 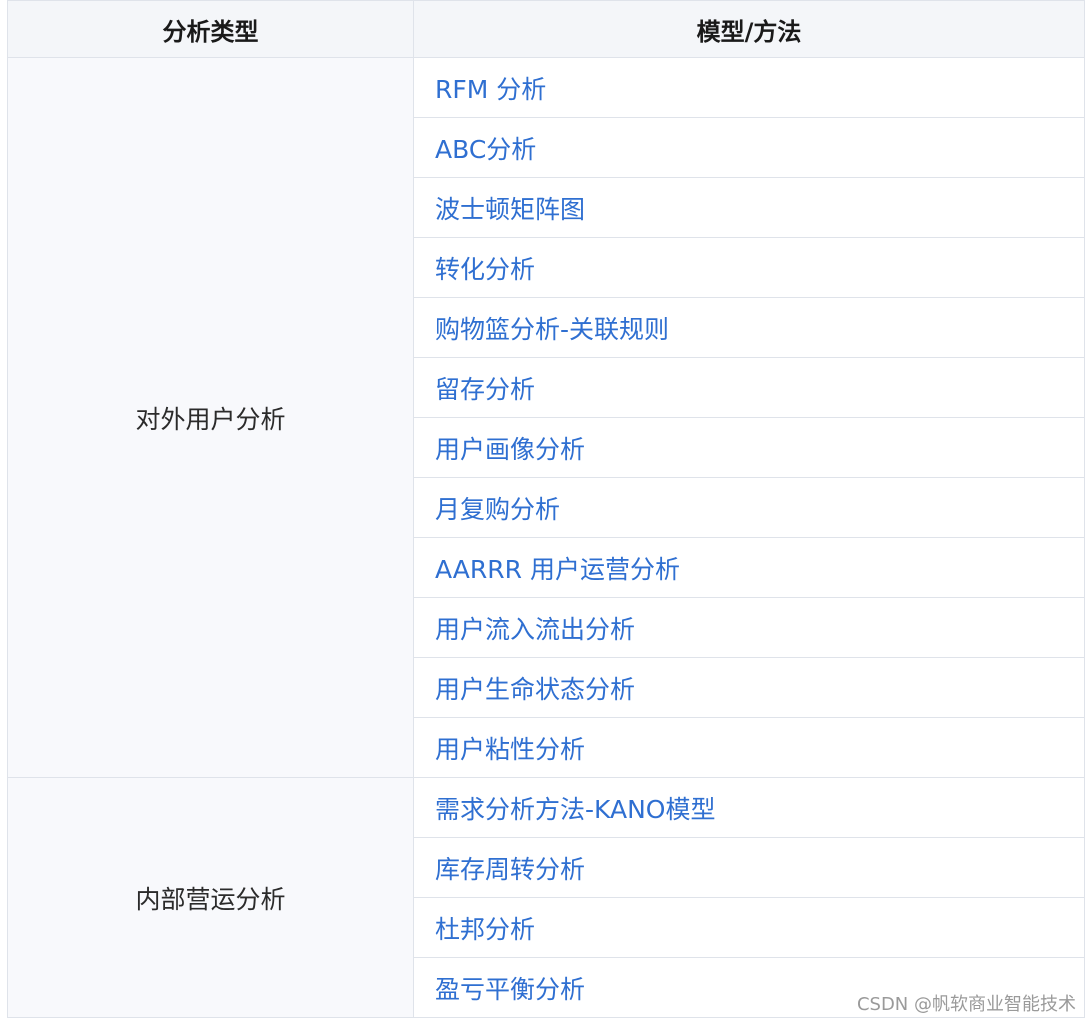 I want to click on method-cell: 库存周转分析, so click(x=749, y=867).